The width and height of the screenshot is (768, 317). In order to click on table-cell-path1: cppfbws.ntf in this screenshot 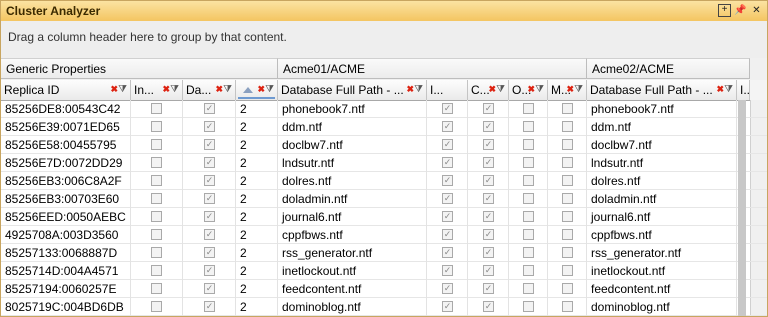, I will do `click(352, 235)`.